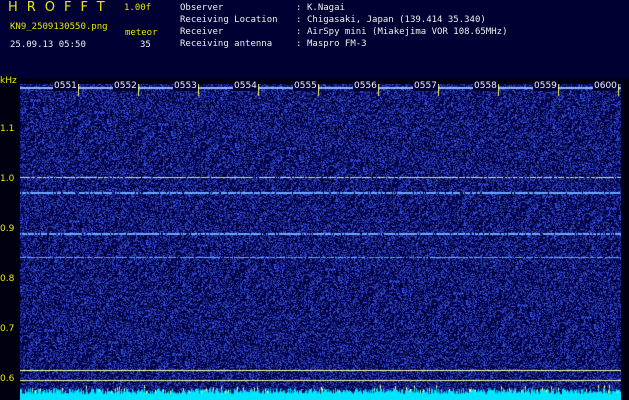 The image size is (629, 400). I want to click on info-value-receiver: AirSpy mini (Miakejima VOR 108.65MHz), so click(407, 32).